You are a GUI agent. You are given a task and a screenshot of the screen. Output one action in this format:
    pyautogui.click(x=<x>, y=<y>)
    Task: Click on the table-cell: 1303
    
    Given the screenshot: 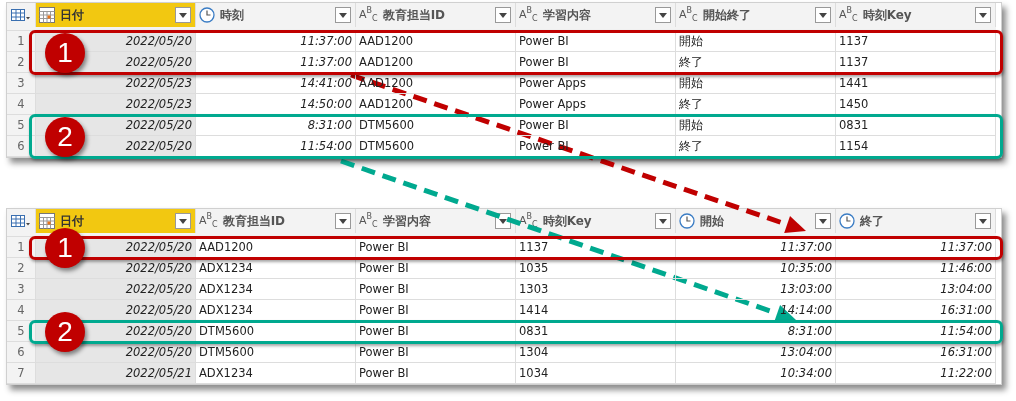 What is the action you would take?
    pyautogui.click(x=596, y=289)
    